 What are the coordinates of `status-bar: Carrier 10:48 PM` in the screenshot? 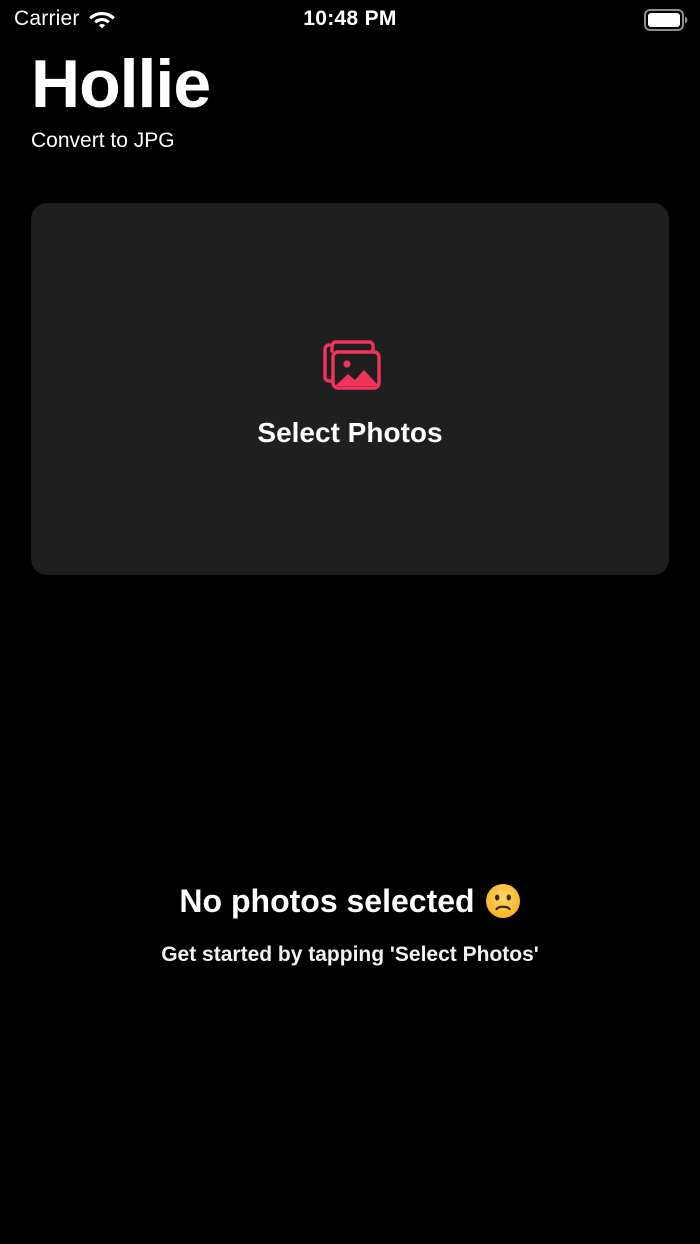 It's located at (350, 20).